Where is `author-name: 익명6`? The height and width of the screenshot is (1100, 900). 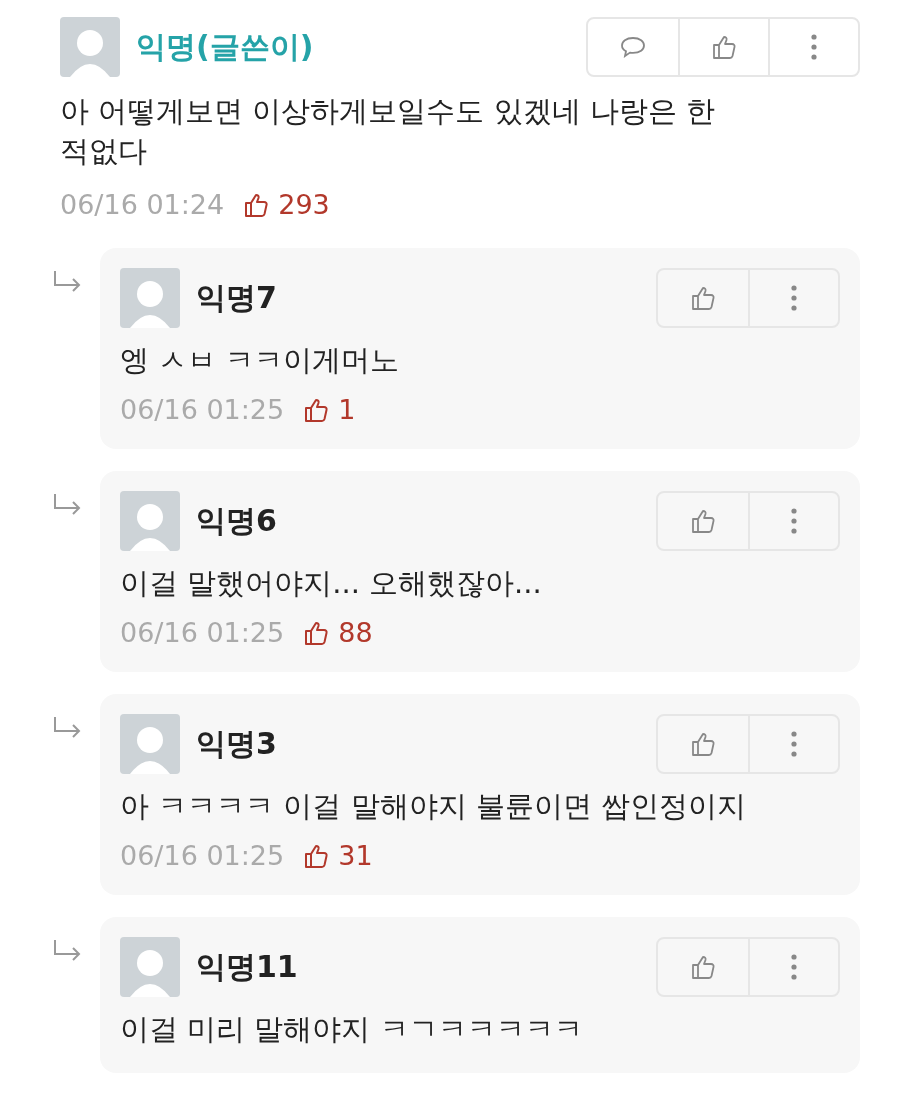
author-name: 익명6 is located at coordinates (237, 520).